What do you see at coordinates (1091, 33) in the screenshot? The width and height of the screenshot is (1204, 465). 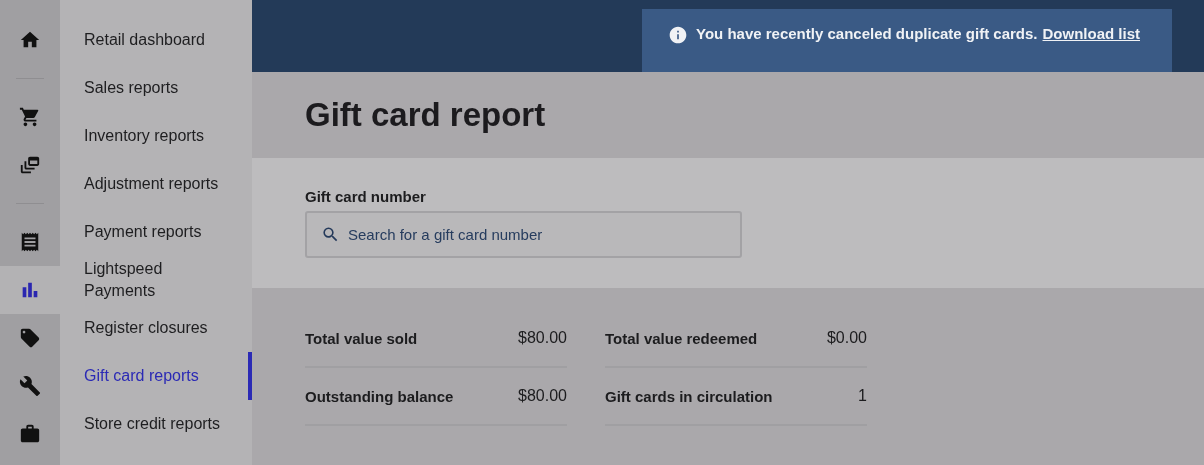 I see `download-link: Download list` at bounding box center [1091, 33].